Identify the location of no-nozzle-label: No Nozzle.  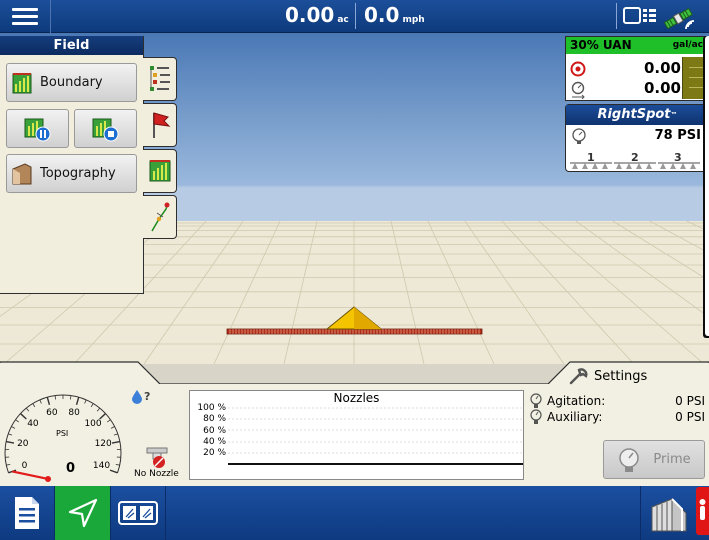
(156, 474).